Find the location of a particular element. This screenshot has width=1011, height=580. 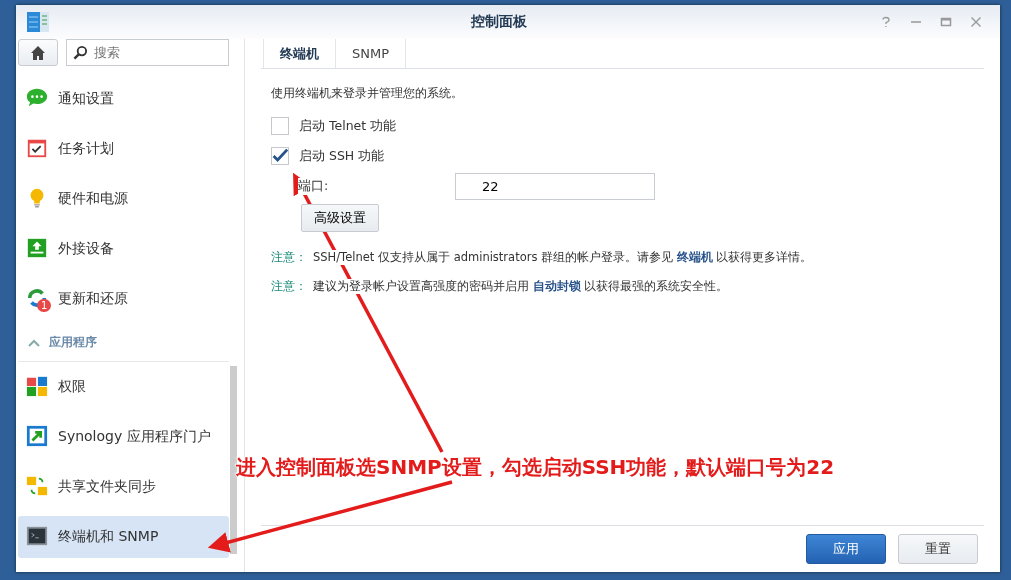

home-button is located at coordinates (38, 52).